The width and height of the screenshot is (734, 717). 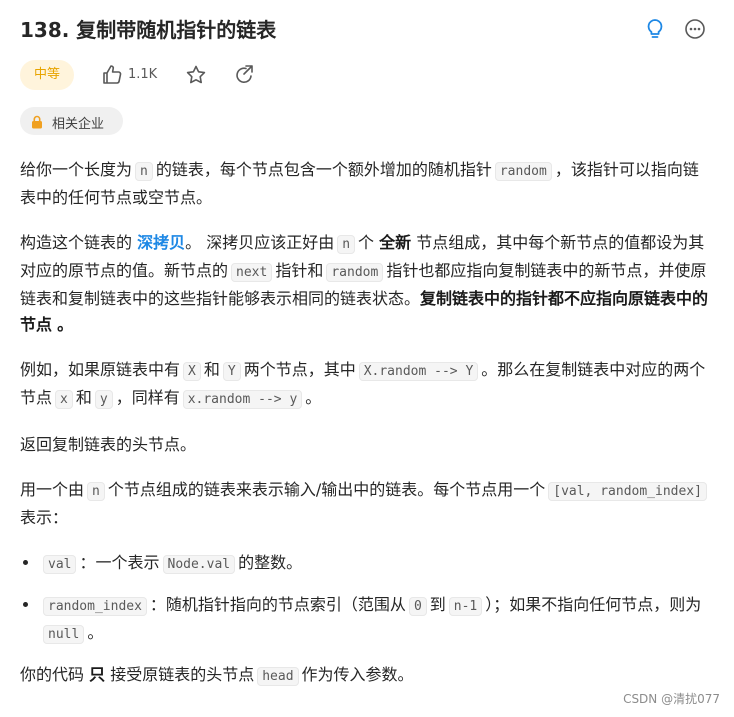 What do you see at coordinates (37, 123) in the screenshot?
I see `lock-icon` at bounding box center [37, 123].